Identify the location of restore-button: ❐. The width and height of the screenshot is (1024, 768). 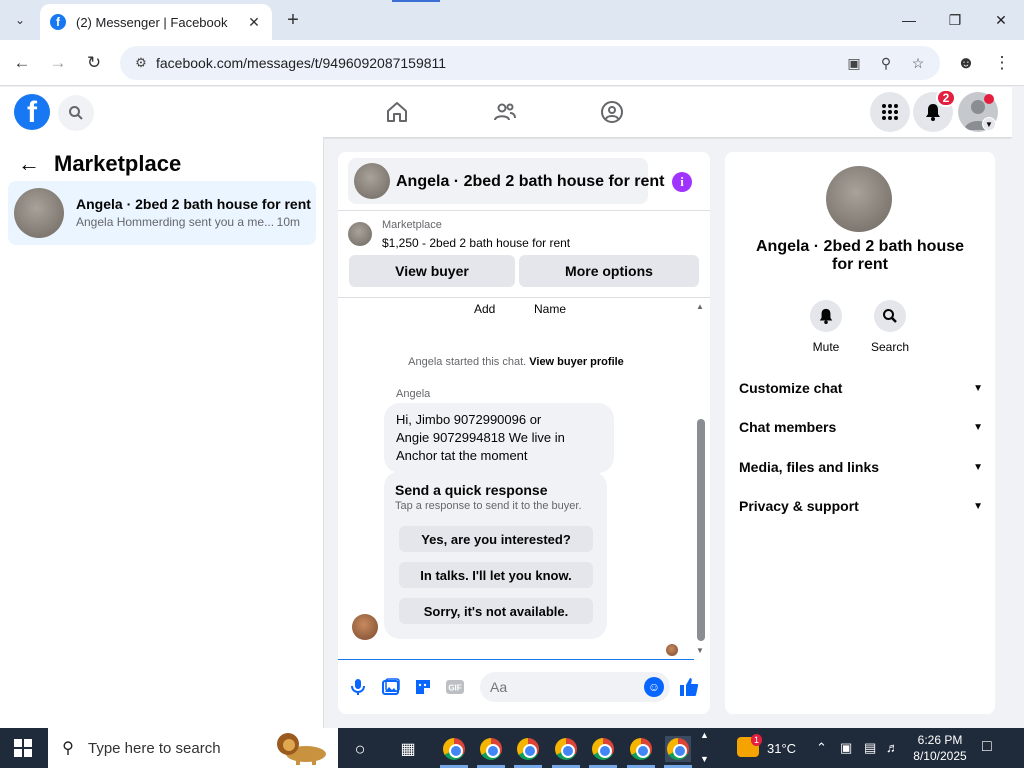
(955, 20).